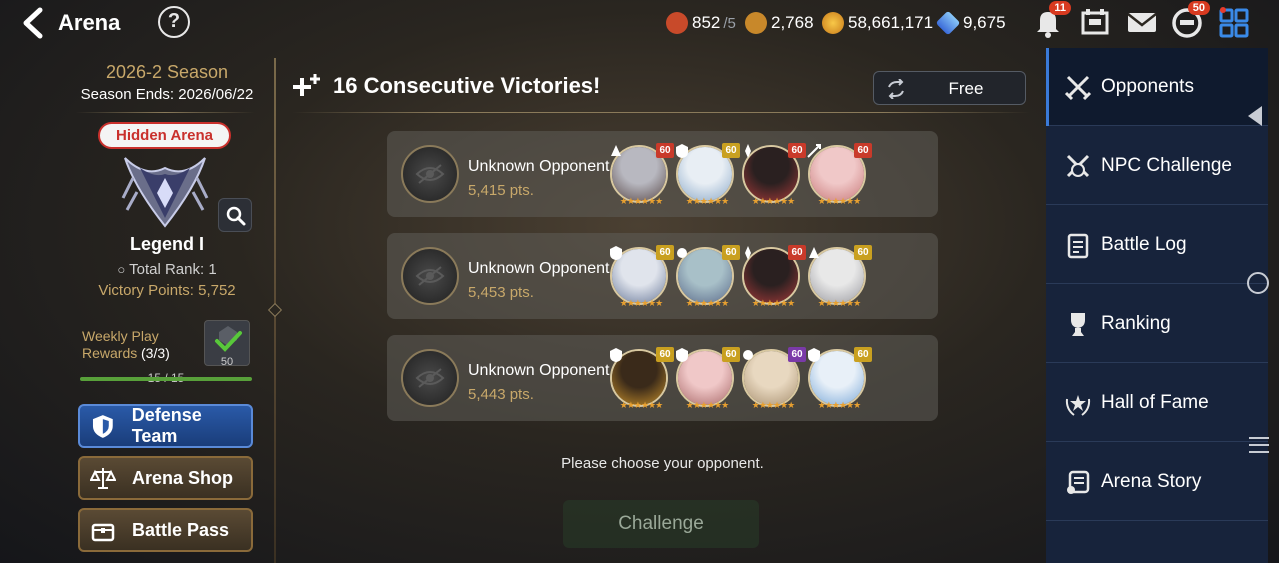 Image resolution: width=1279 pixels, height=563 pixels. I want to click on season-name: 2026-2 Season, so click(167, 72).